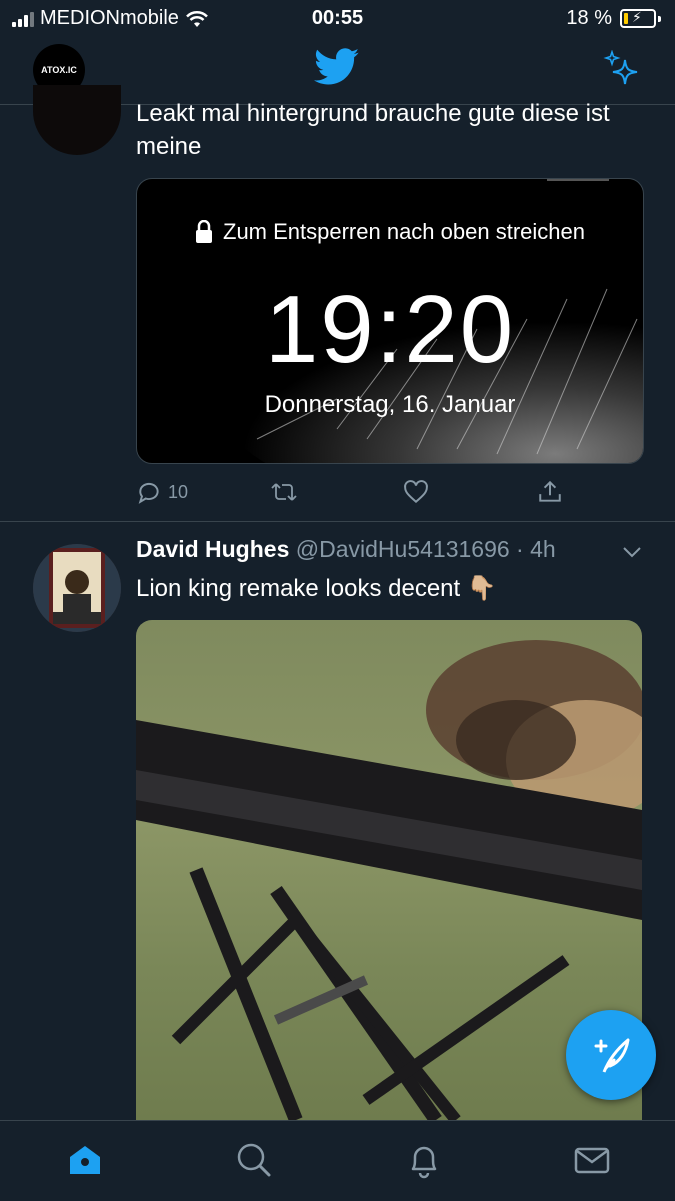 Image resolution: width=675 pixels, height=1201 pixels. Describe the element at coordinates (337, 67) in the screenshot. I see `twitter-bird-icon` at that location.